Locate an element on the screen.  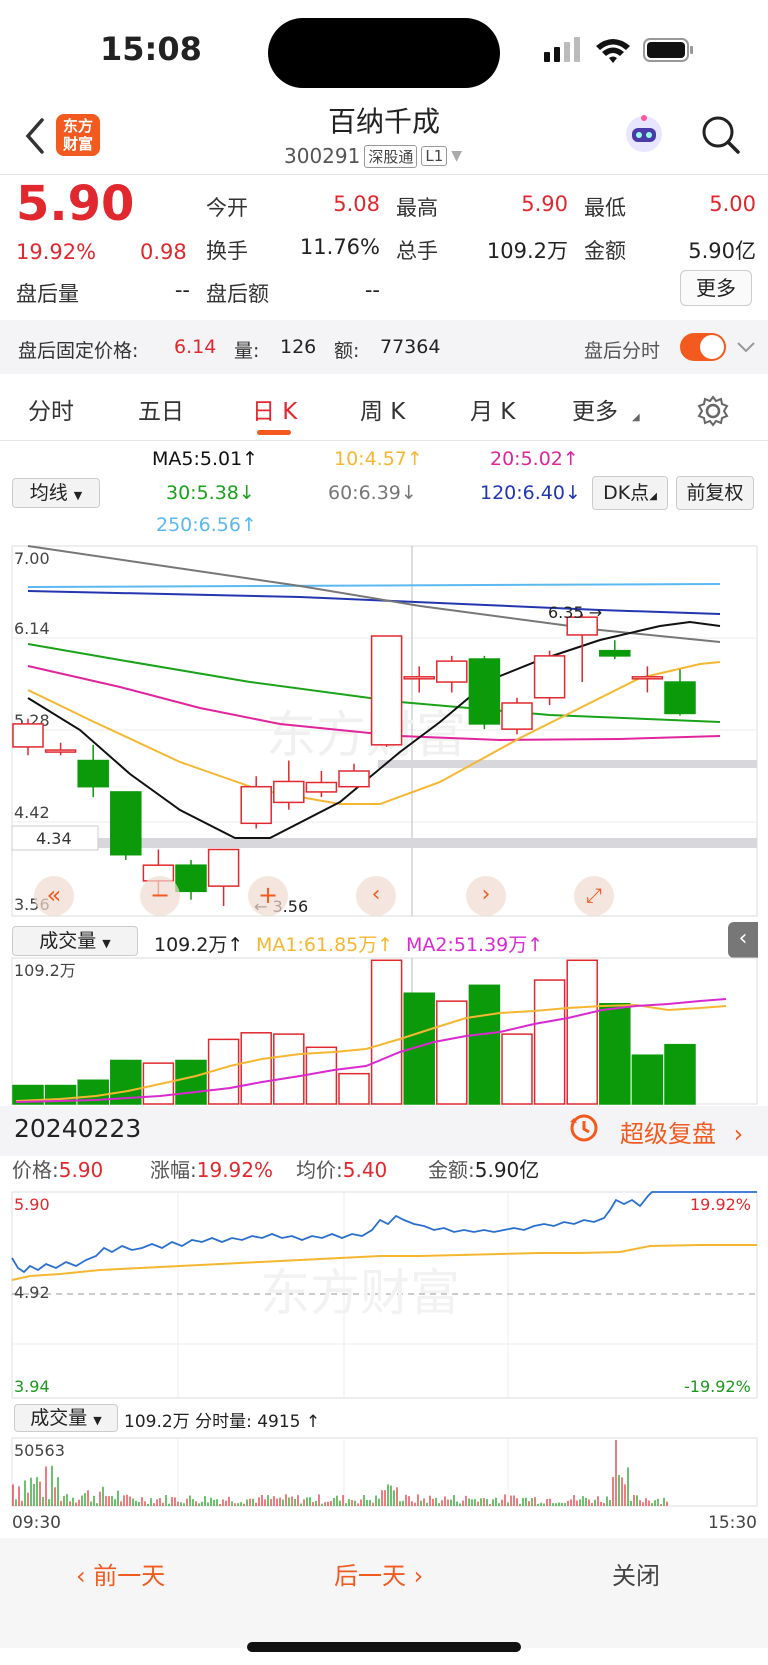
wifi-icon is located at coordinates (613, 51).